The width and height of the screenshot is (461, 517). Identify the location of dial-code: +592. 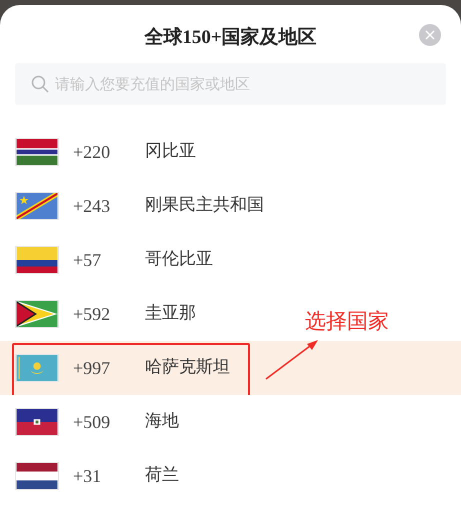
(92, 314).